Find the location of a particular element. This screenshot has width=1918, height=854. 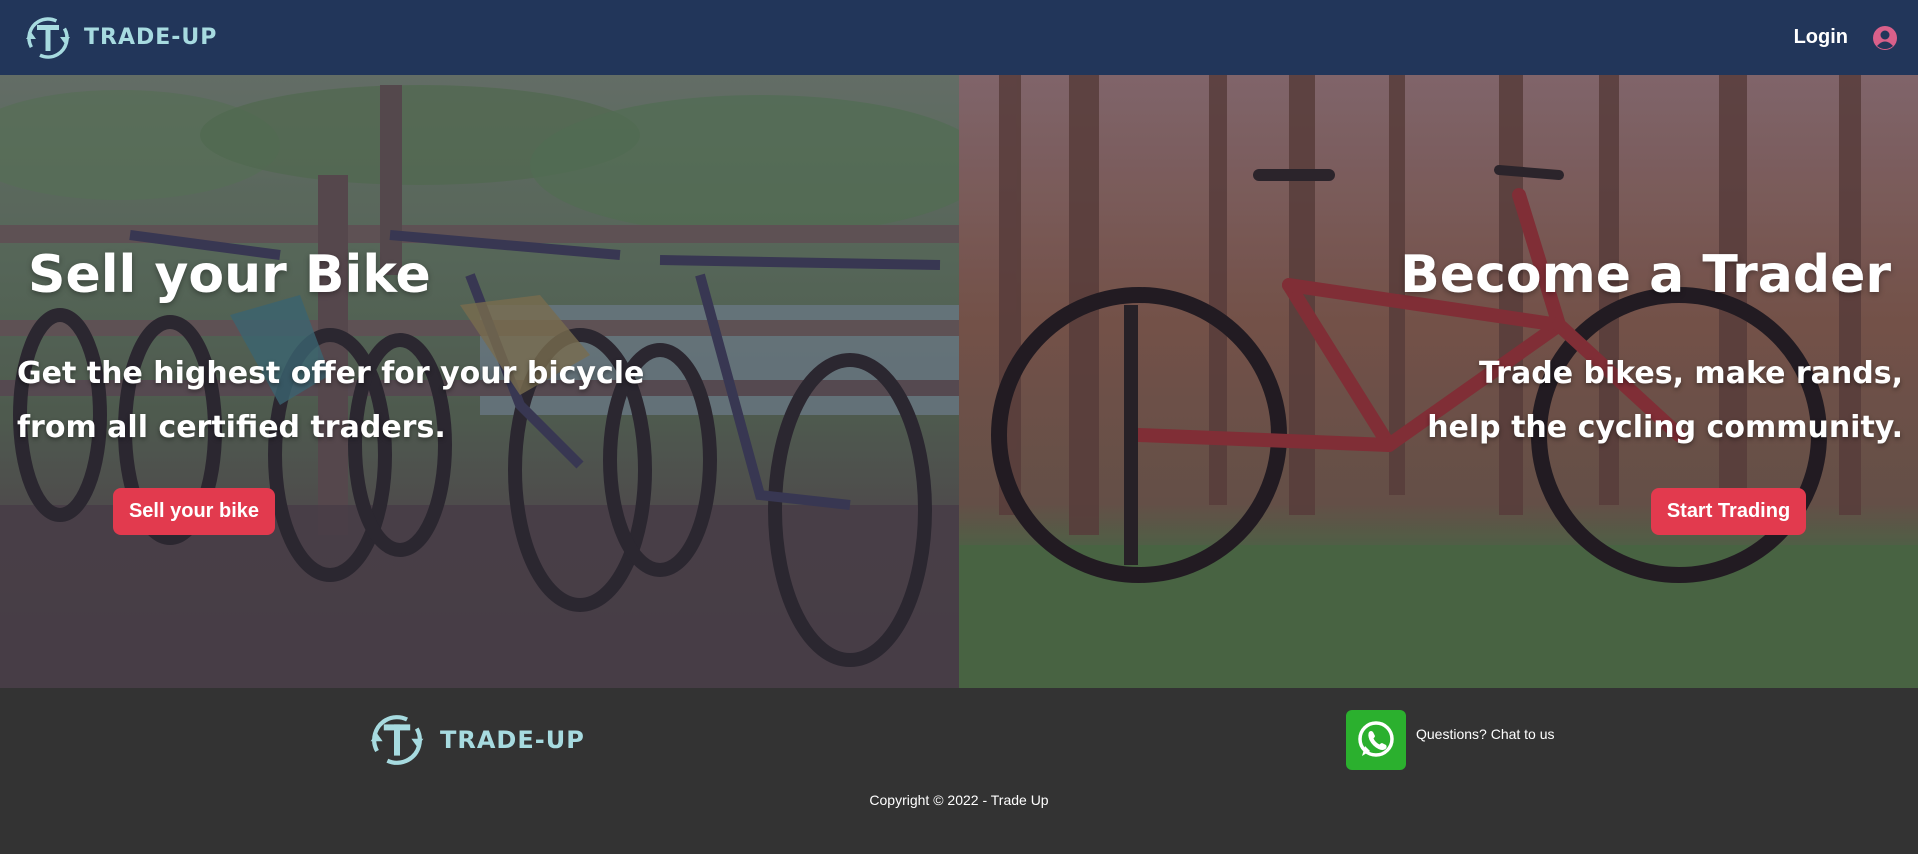

copyright-text: Copyright © 2022 - Trade Up is located at coordinates (959, 800).